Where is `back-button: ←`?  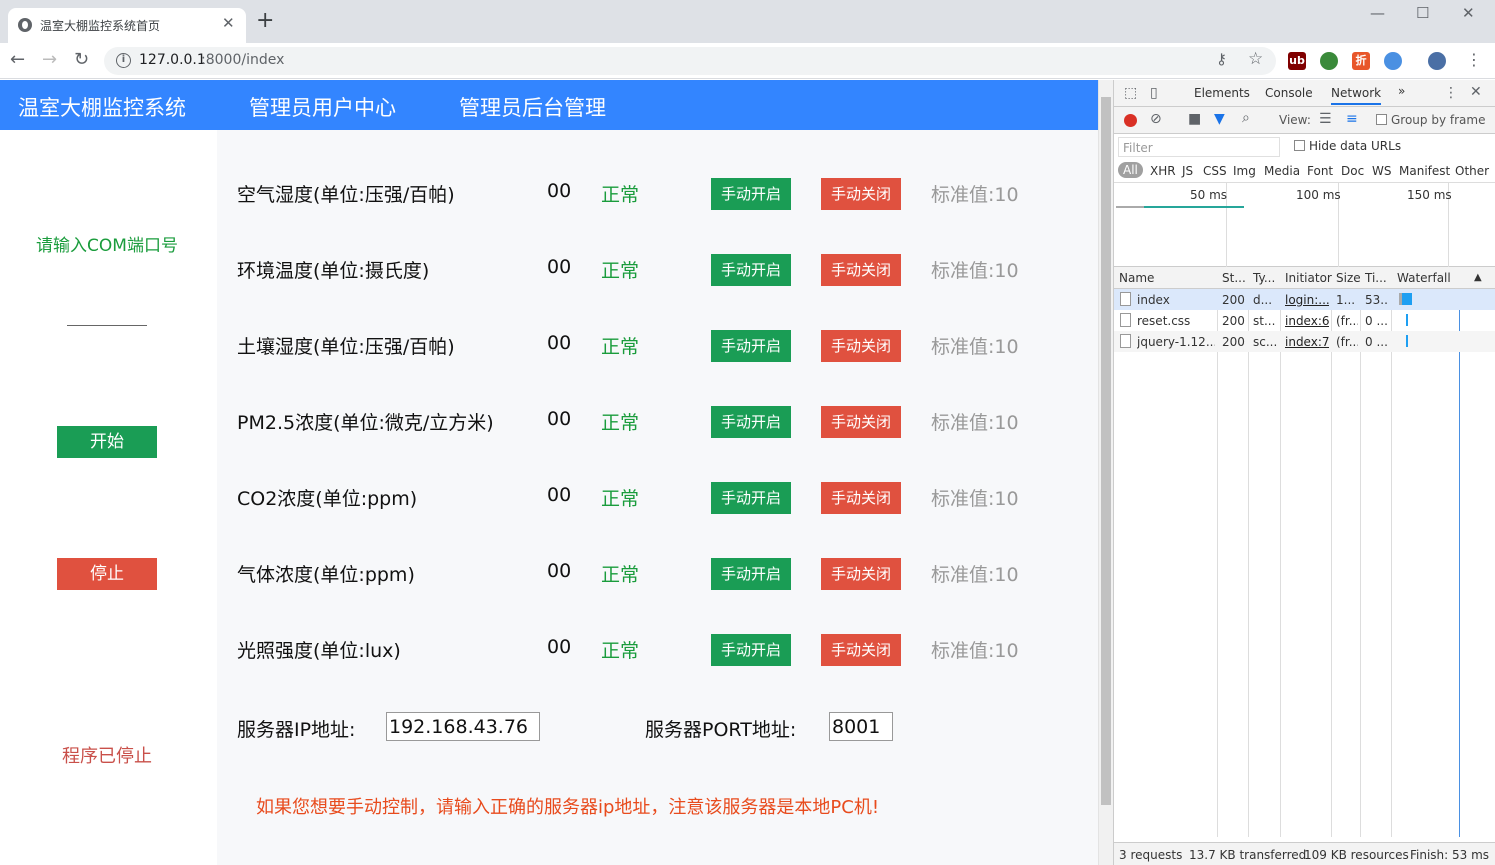 back-button: ← is located at coordinates (17, 59).